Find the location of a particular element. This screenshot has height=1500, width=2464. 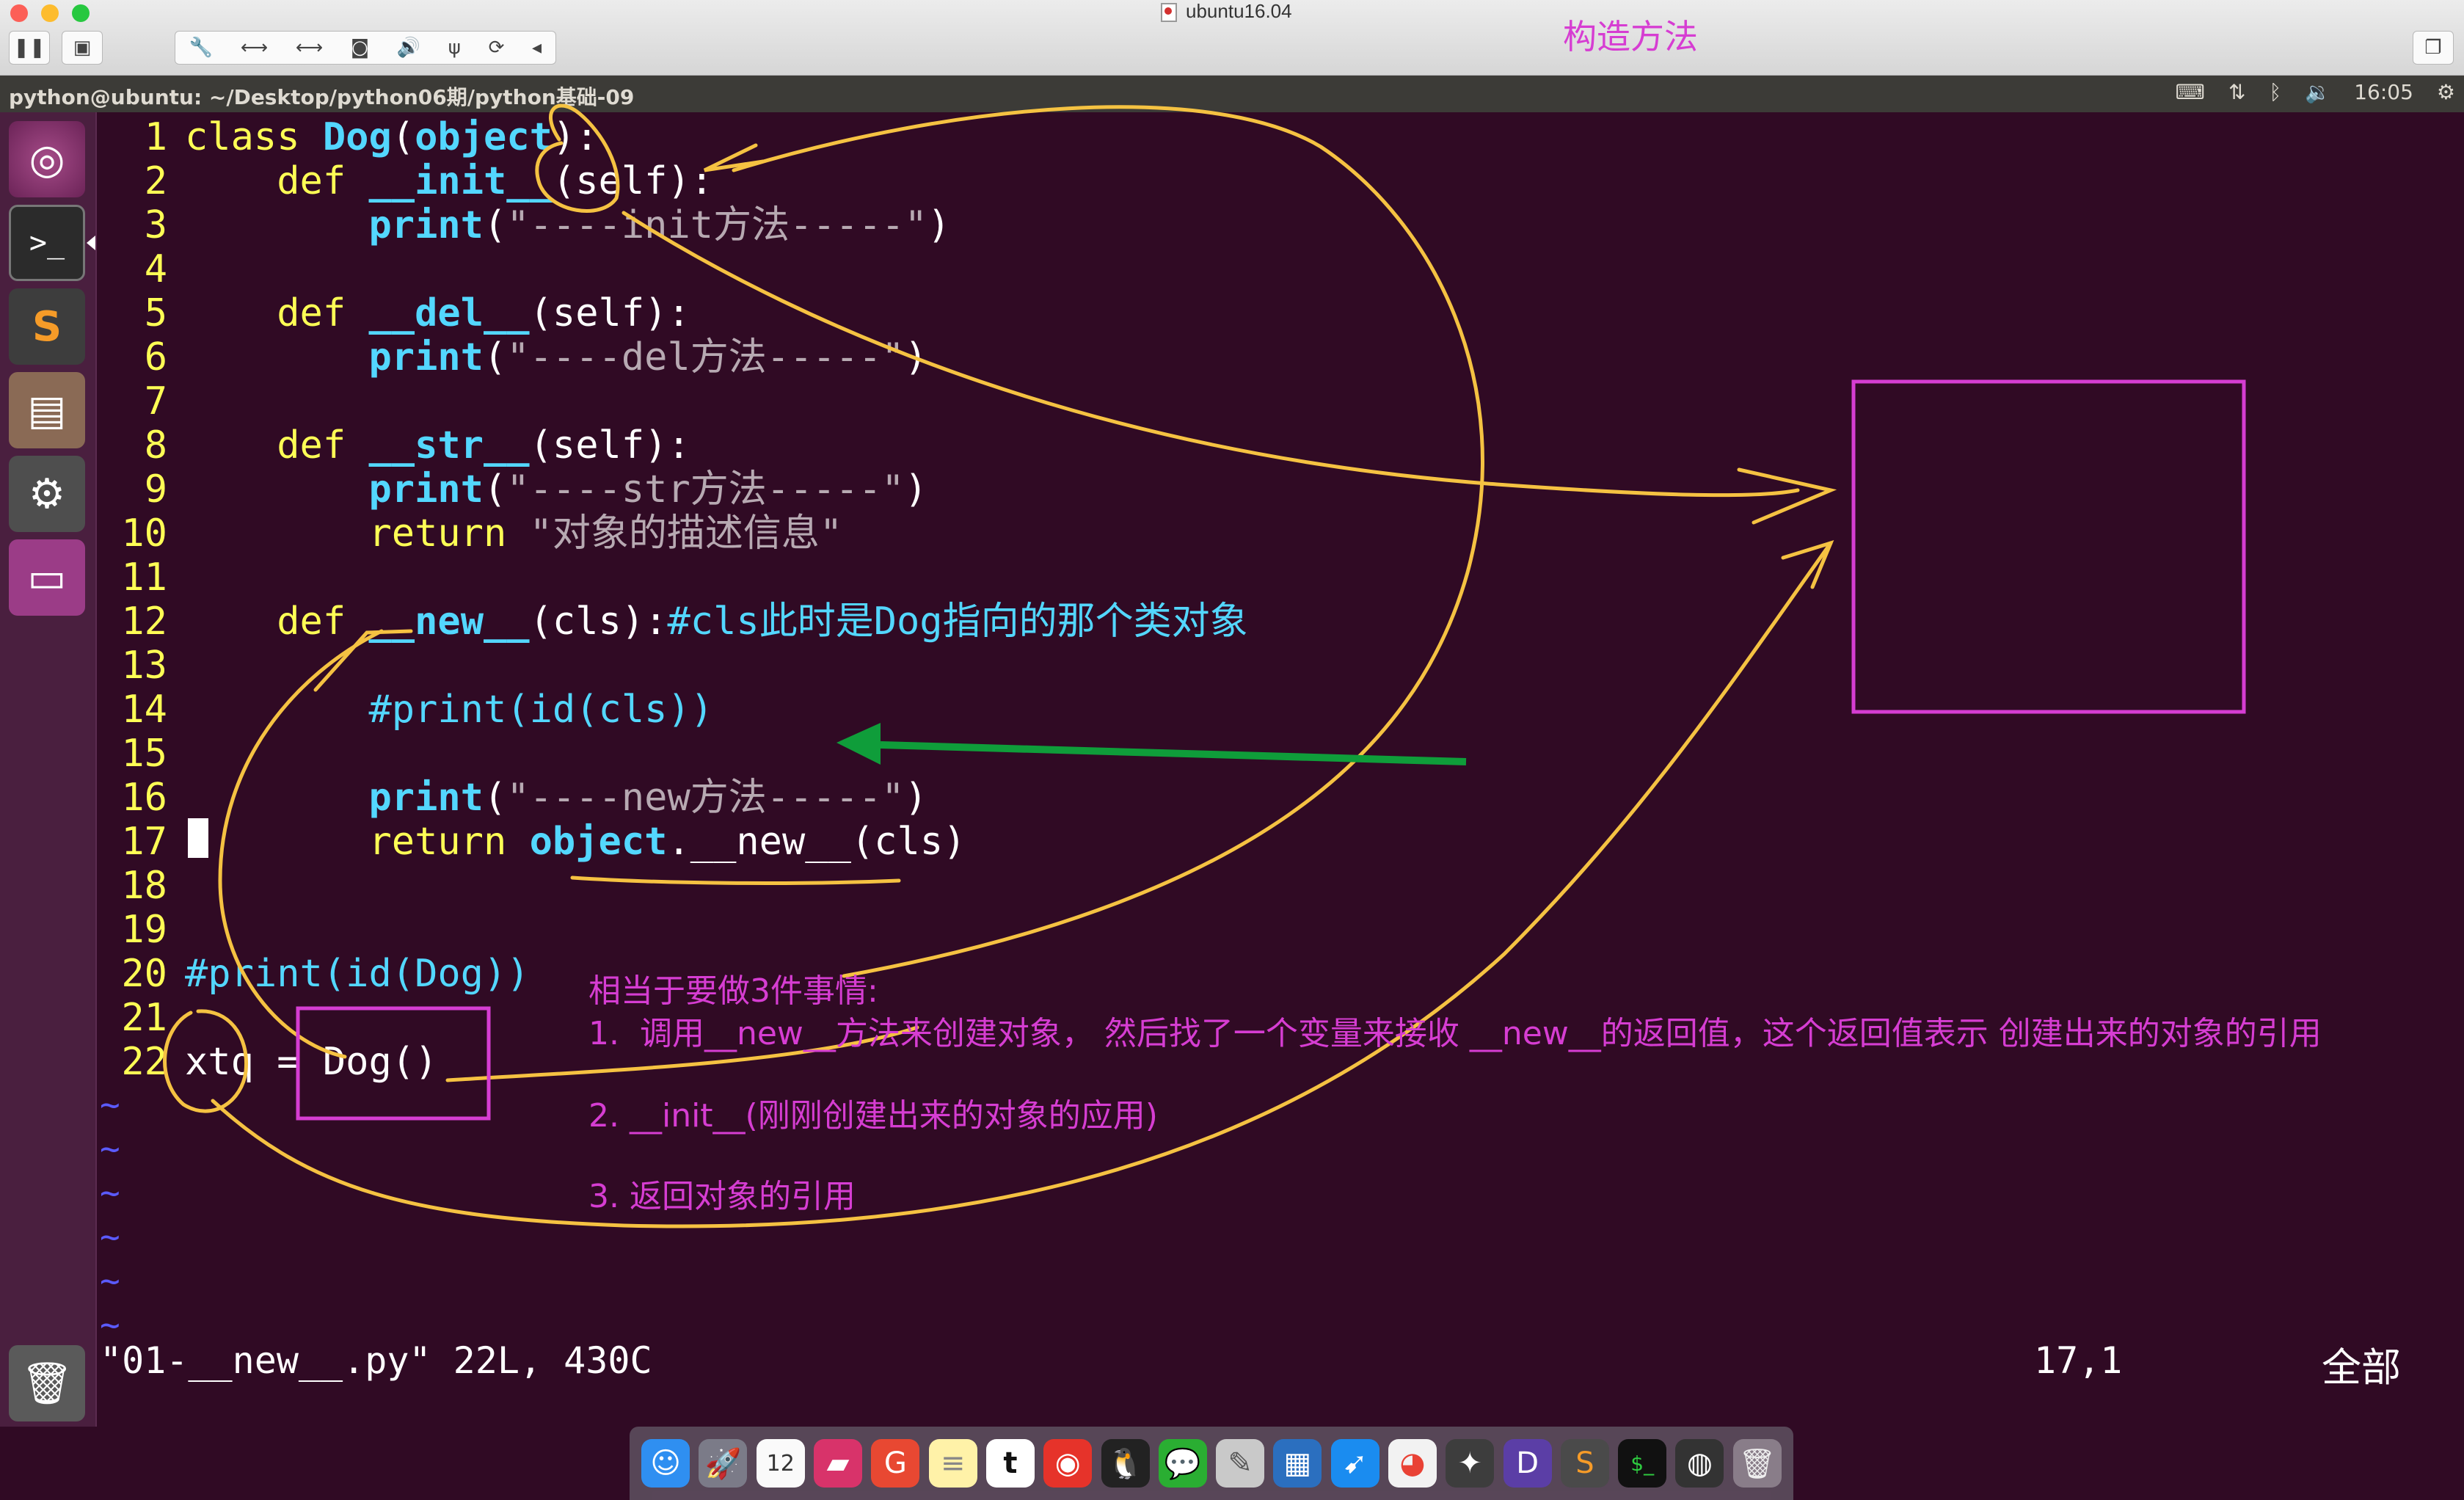

ubuntu-launcher: ◎ >_ S ▤ ⚙ ▭ 🗑 is located at coordinates (48, 770).